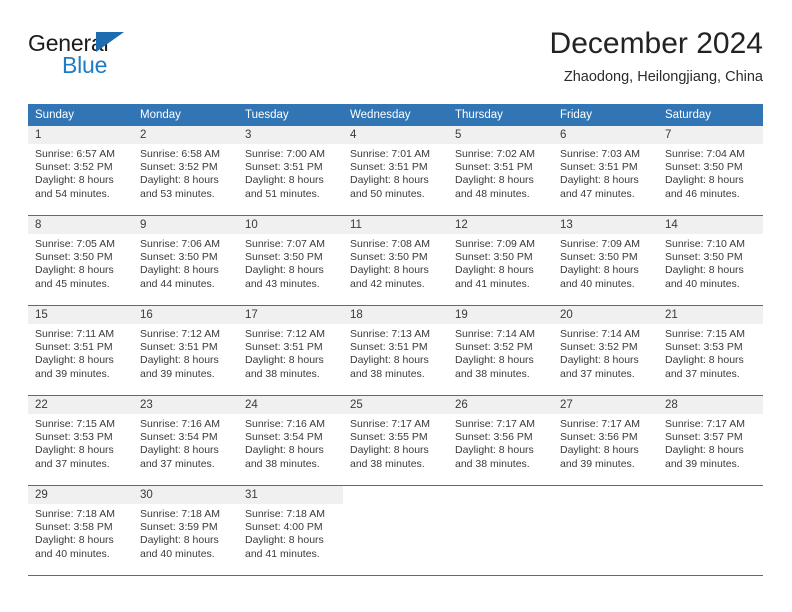  I want to click on sunrise-time: Sunrise: 7:12 AM, so click(285, 334).